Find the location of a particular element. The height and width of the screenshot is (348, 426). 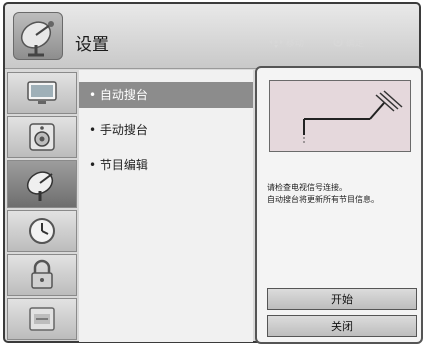

sidebar-item-time is located at coordinates (42, 231).